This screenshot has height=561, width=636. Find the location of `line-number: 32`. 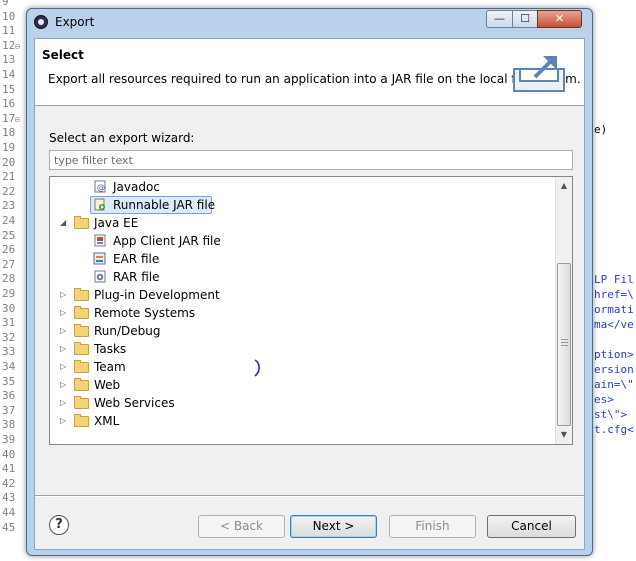

line-number: 32 is located at coordinates (9, 337).